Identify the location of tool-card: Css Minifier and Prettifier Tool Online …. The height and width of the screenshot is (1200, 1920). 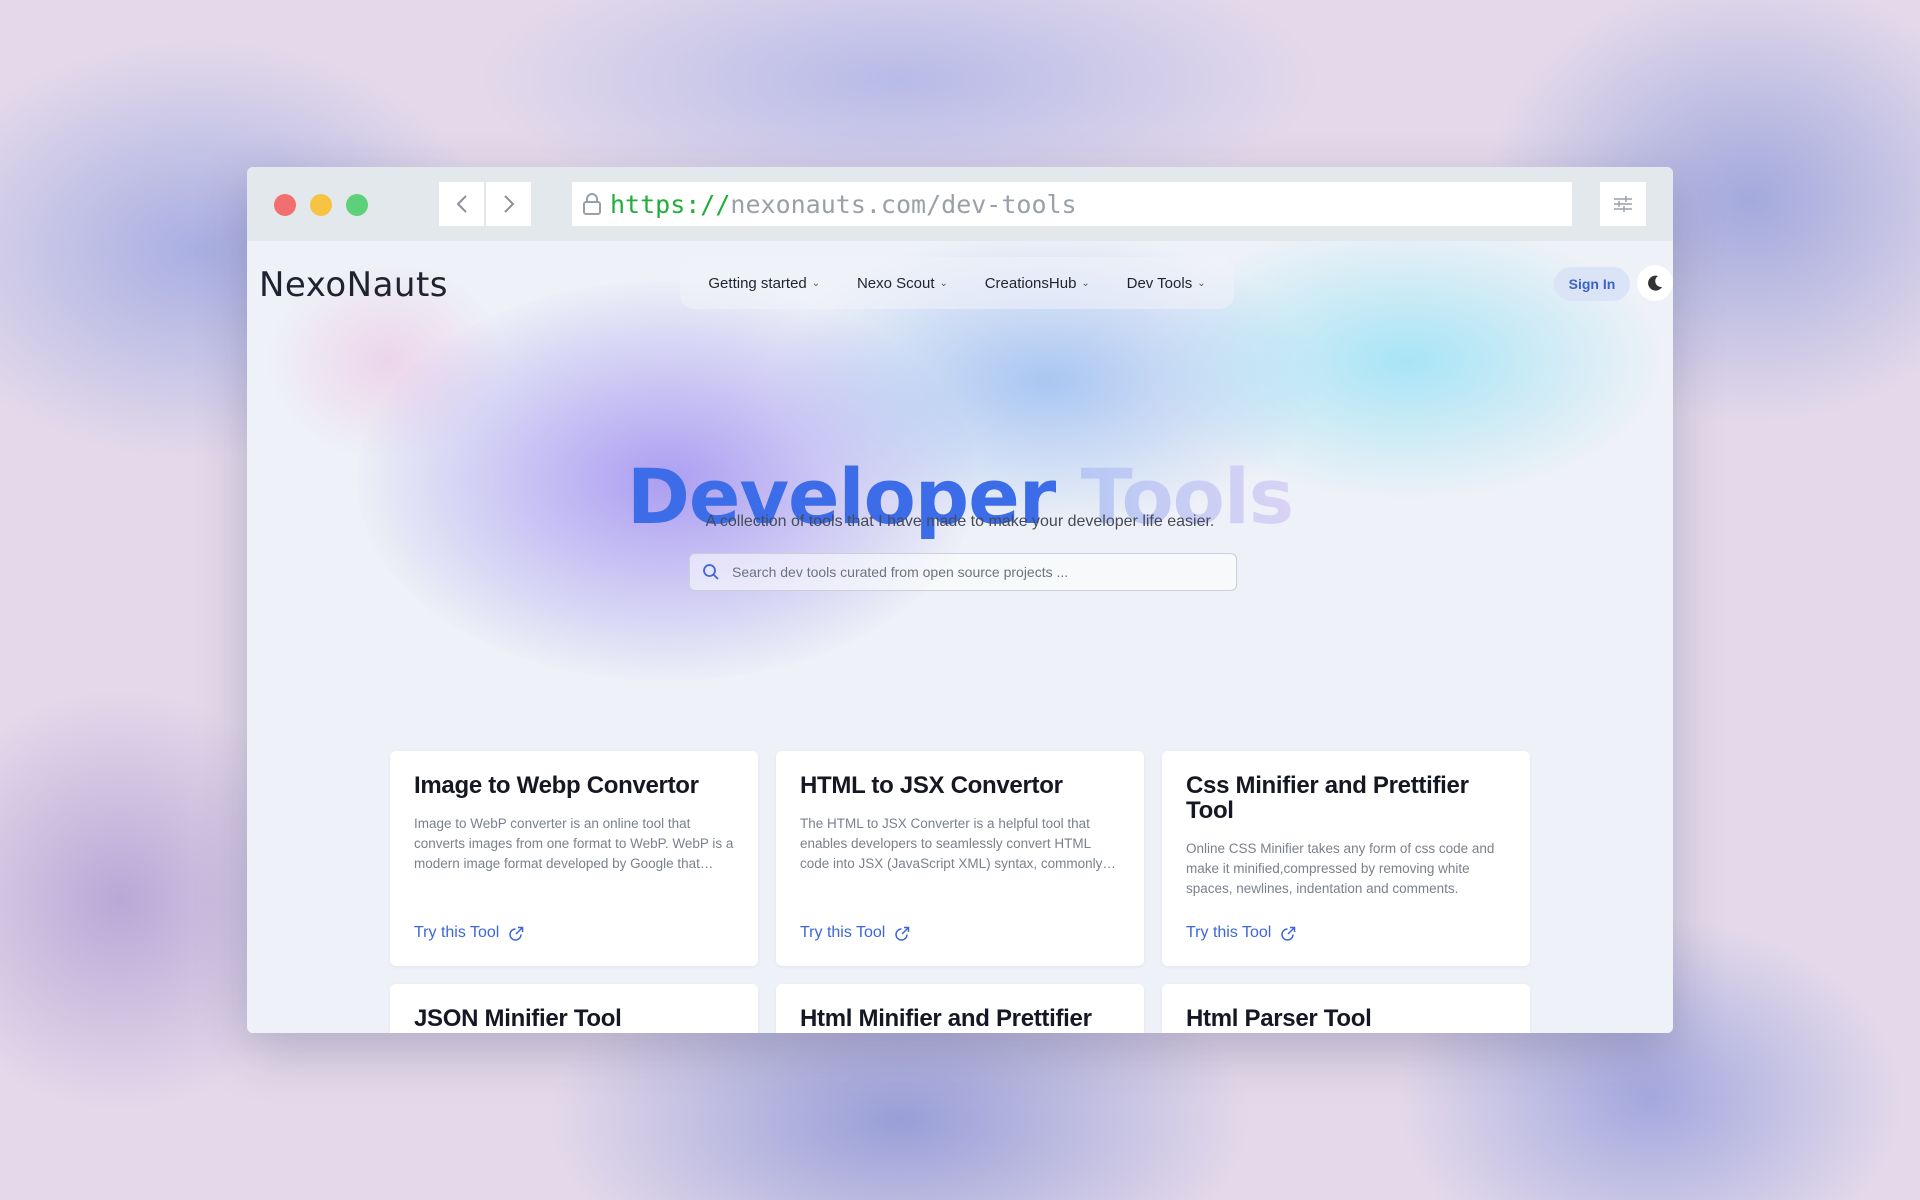
(1346, 858).